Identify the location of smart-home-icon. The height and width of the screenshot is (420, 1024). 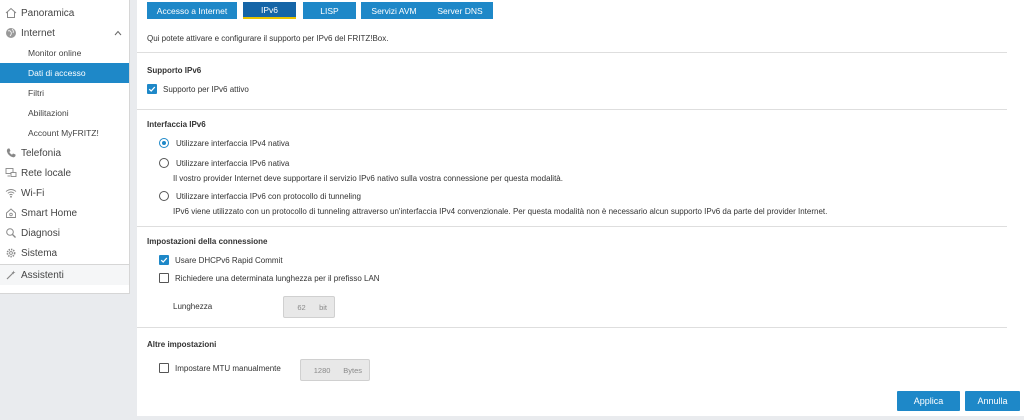
(11, 213).